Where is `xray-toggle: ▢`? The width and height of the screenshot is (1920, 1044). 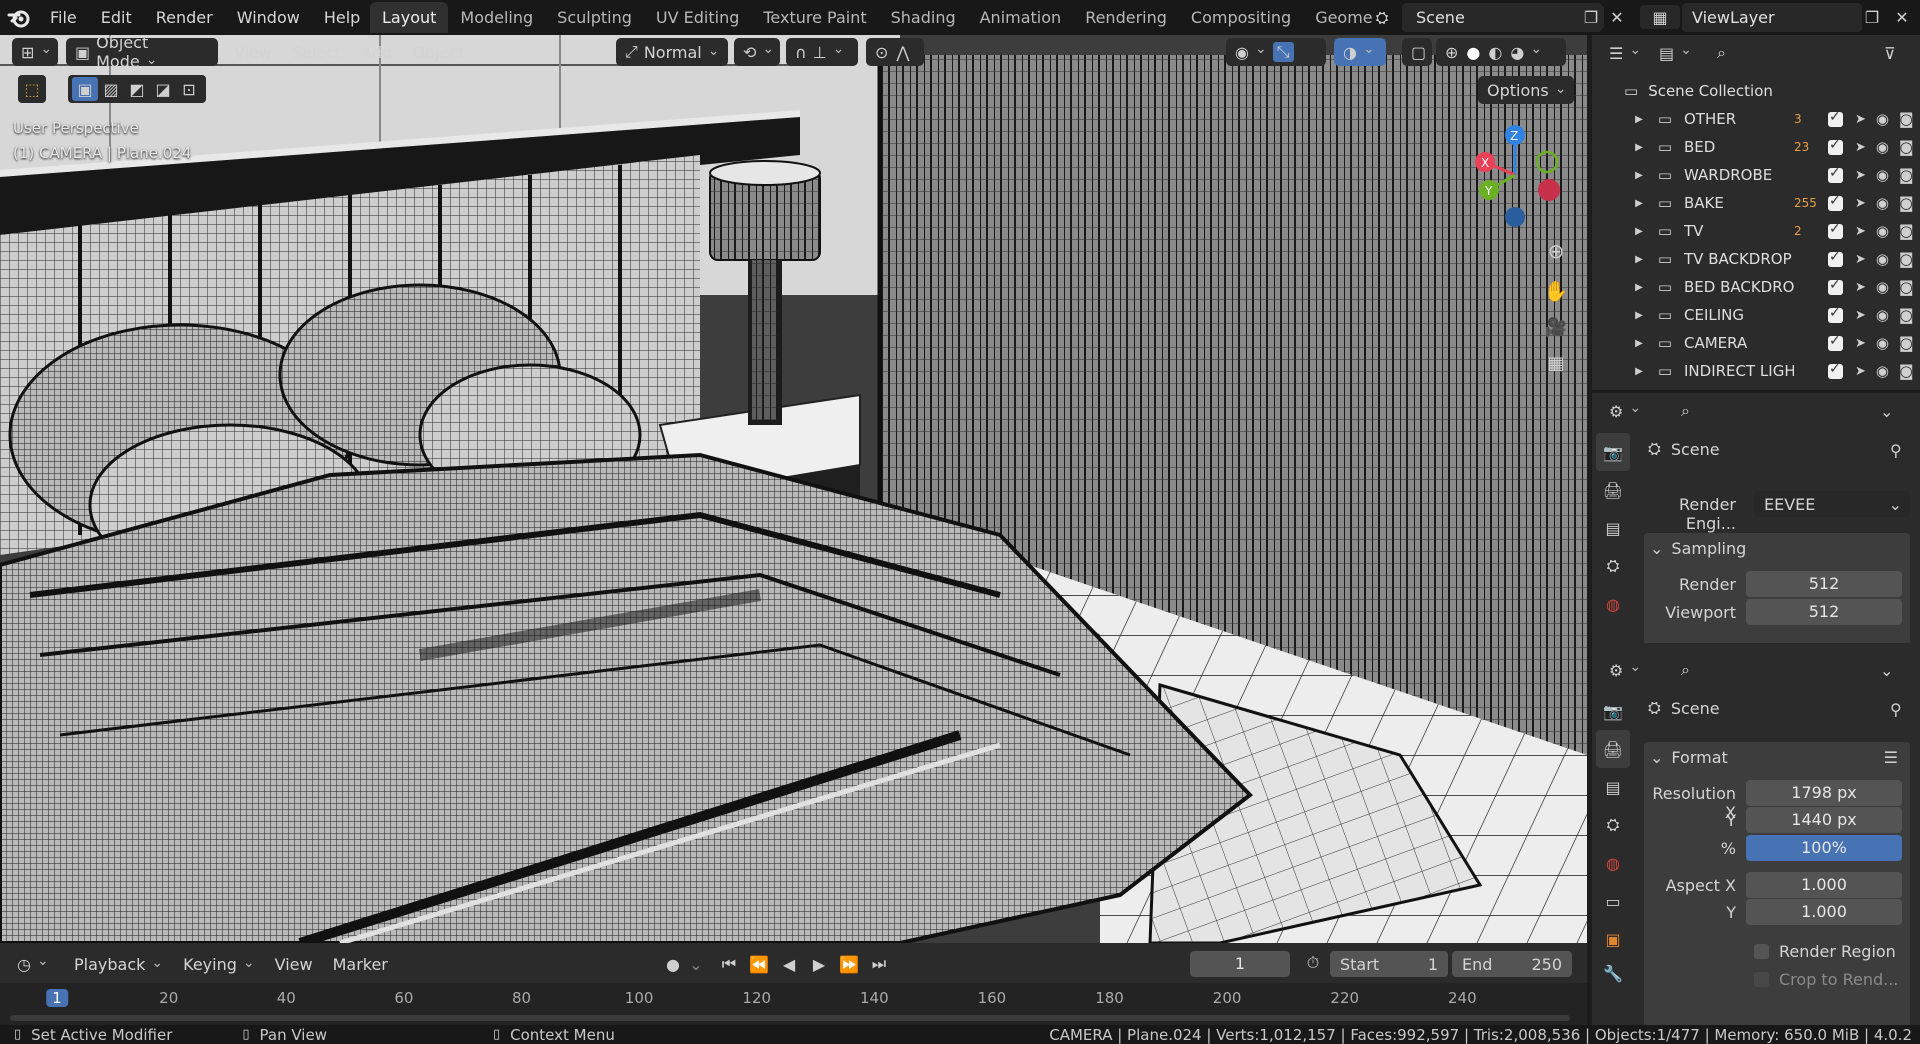 xray-toggle: ▢ is located at coordinates (1417, 52).